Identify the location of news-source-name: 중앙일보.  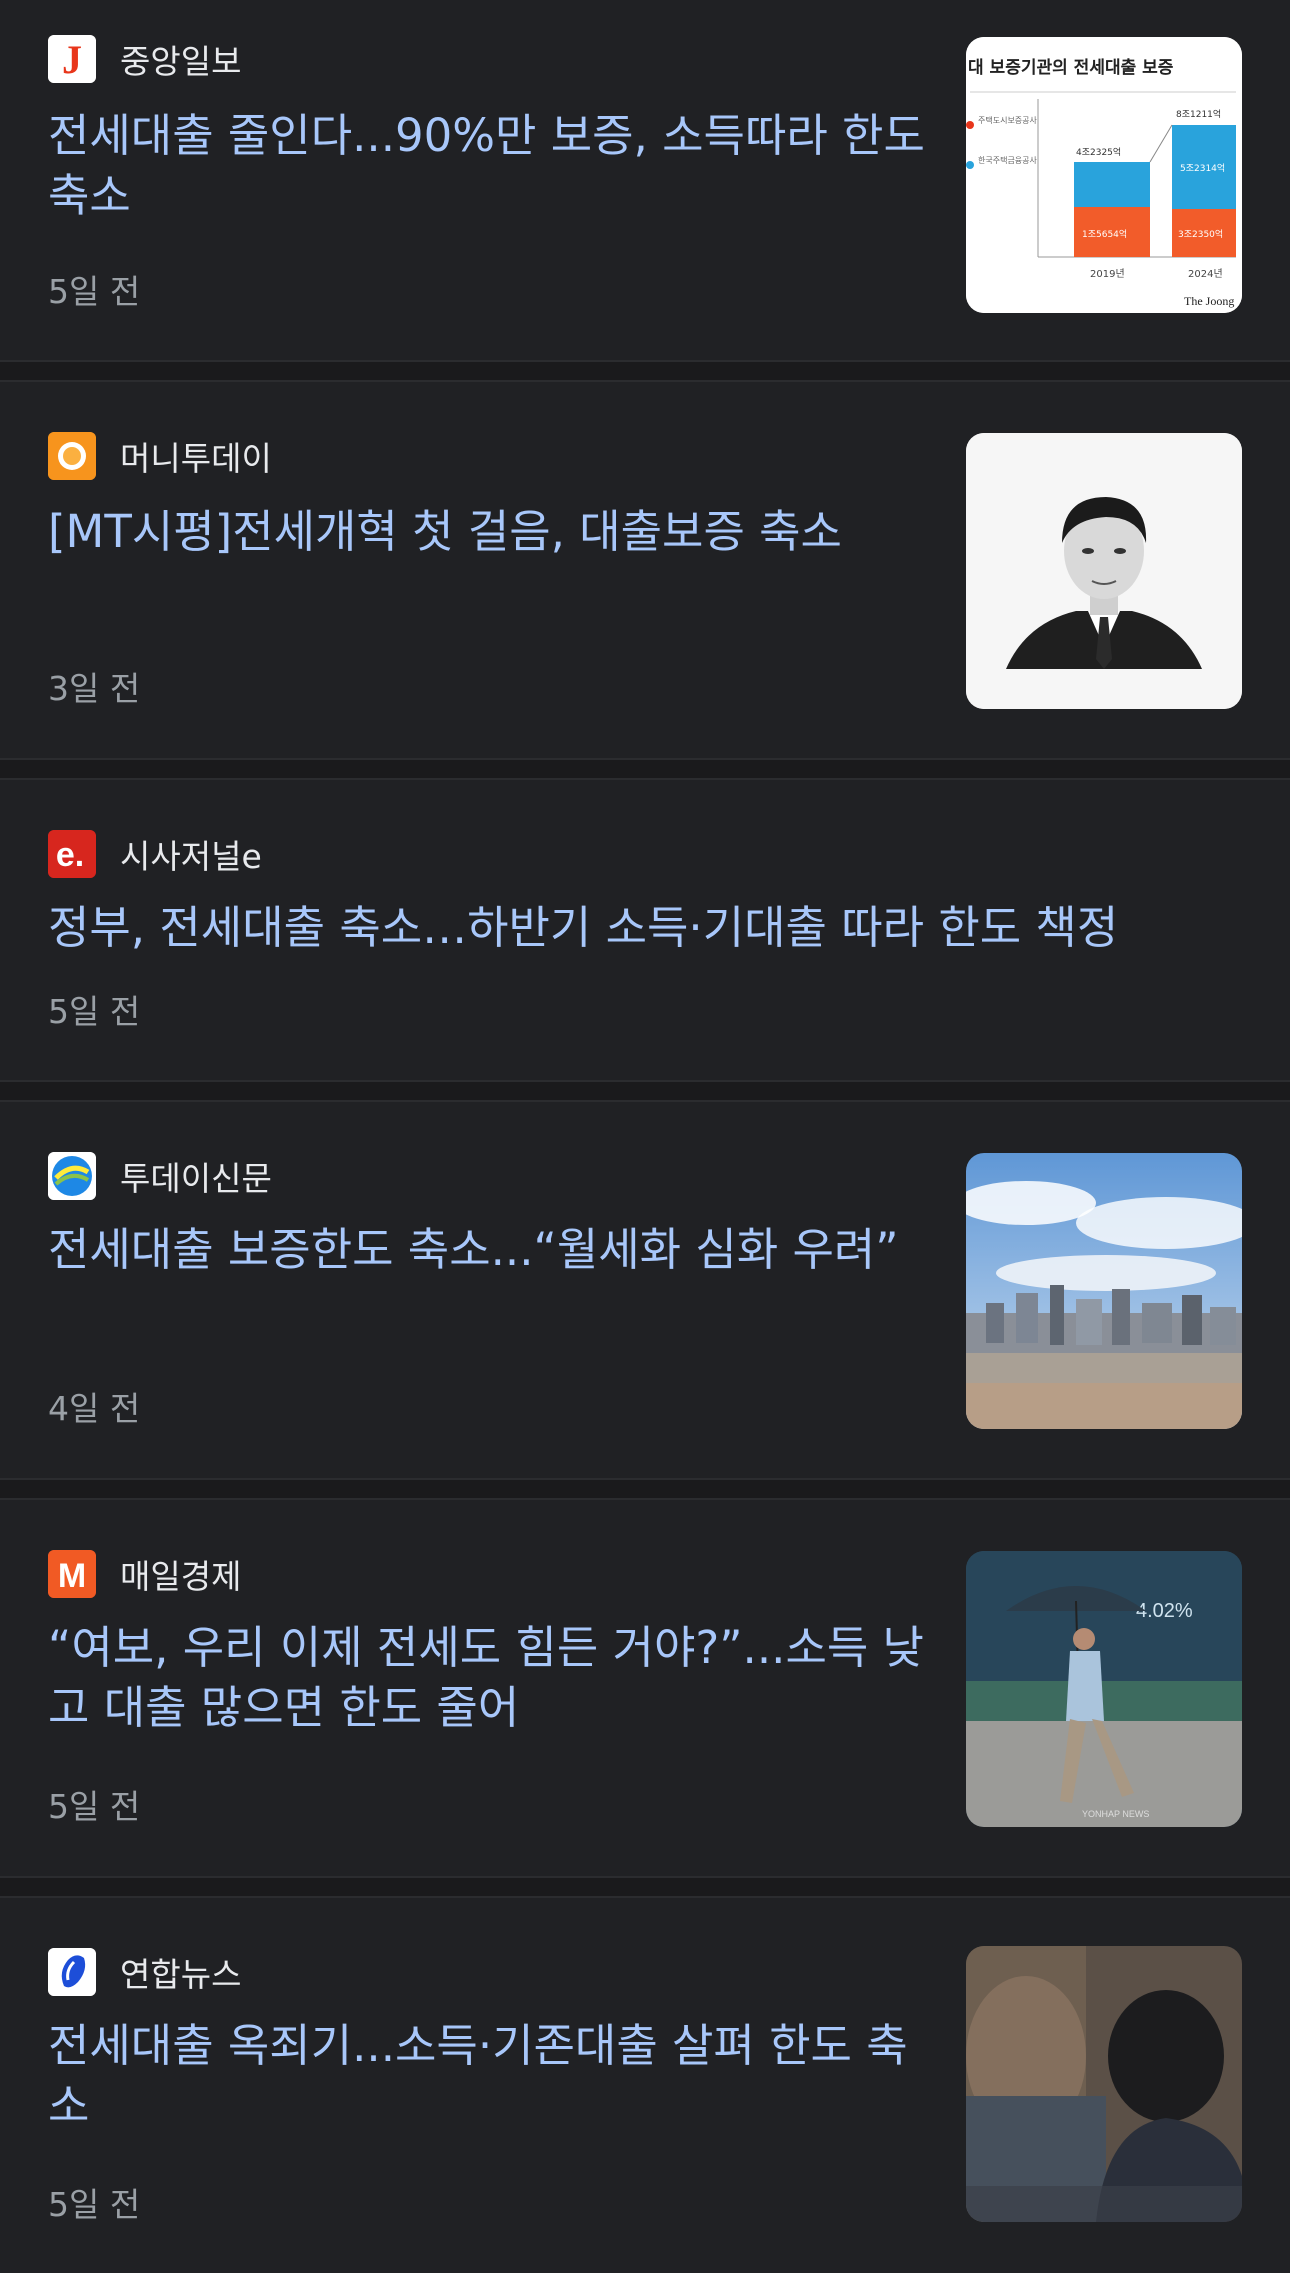
(181, 61).